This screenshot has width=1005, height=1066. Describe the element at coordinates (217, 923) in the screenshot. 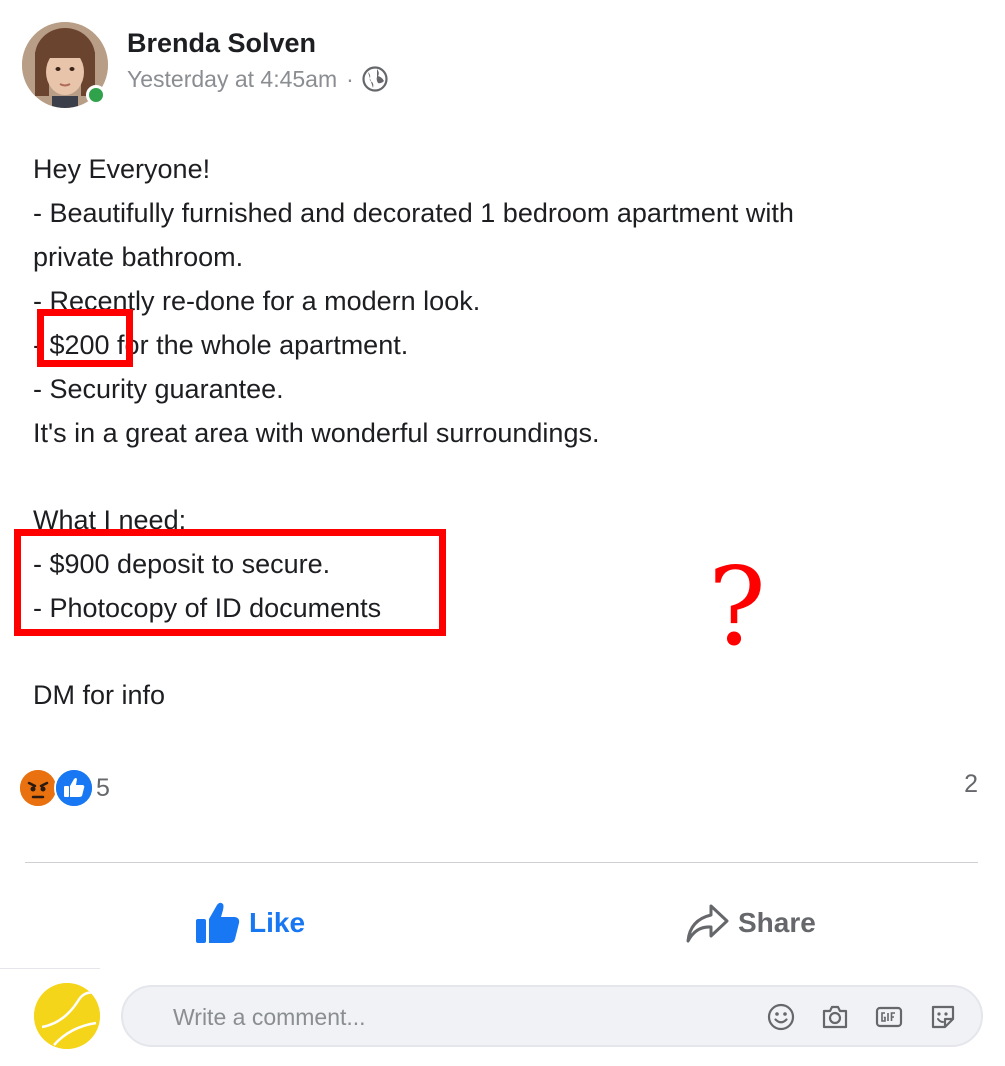

I see `thumbs-up-icon` at that location.